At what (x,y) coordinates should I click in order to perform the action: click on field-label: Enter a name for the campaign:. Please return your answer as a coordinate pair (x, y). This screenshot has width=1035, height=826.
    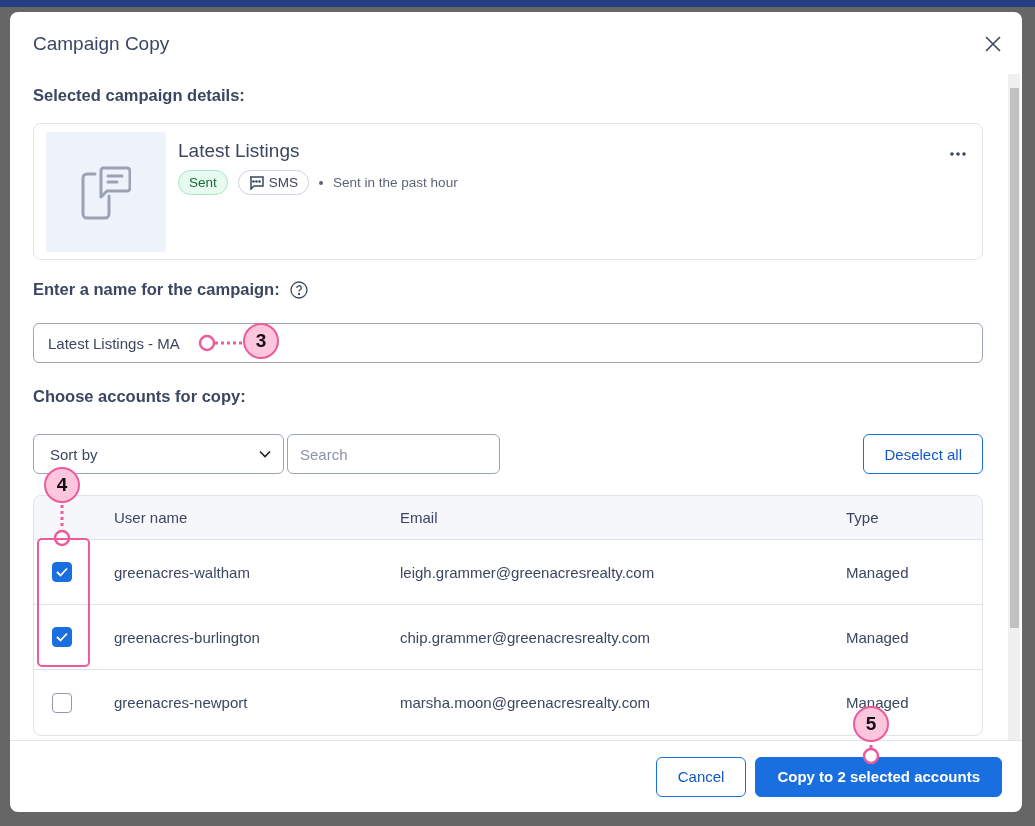
    Looking at the image, I should click on (156, 289).